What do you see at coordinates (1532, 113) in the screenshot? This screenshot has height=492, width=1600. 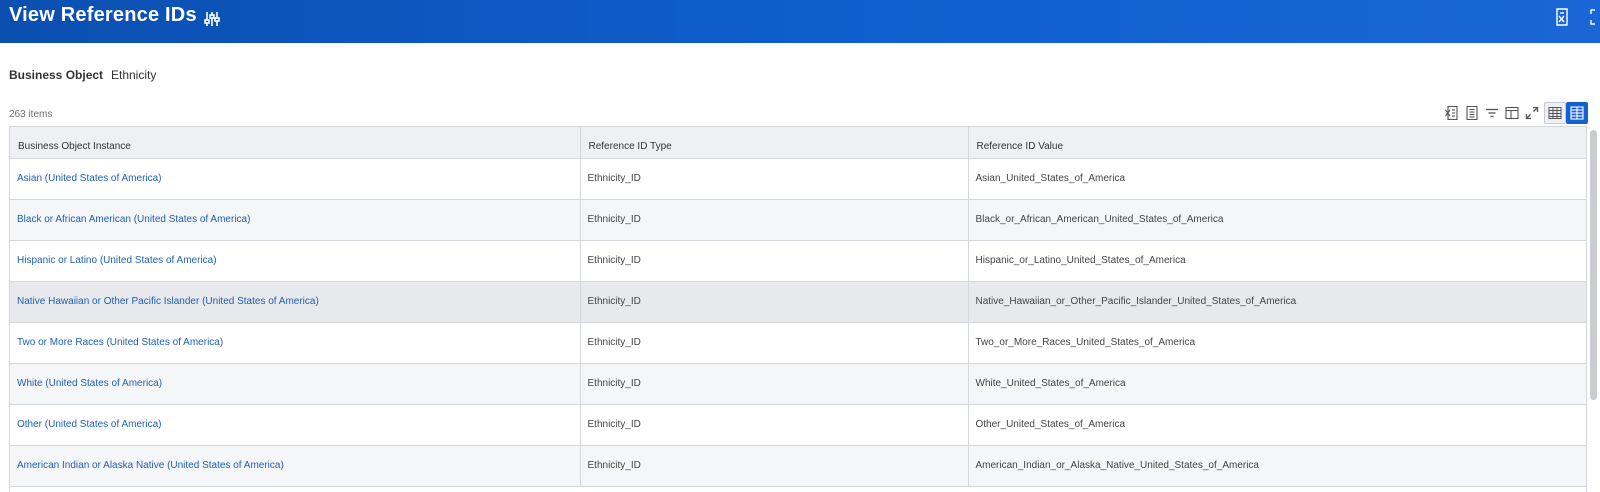 I see `expand-icon` at bounding box center [1532, 113].